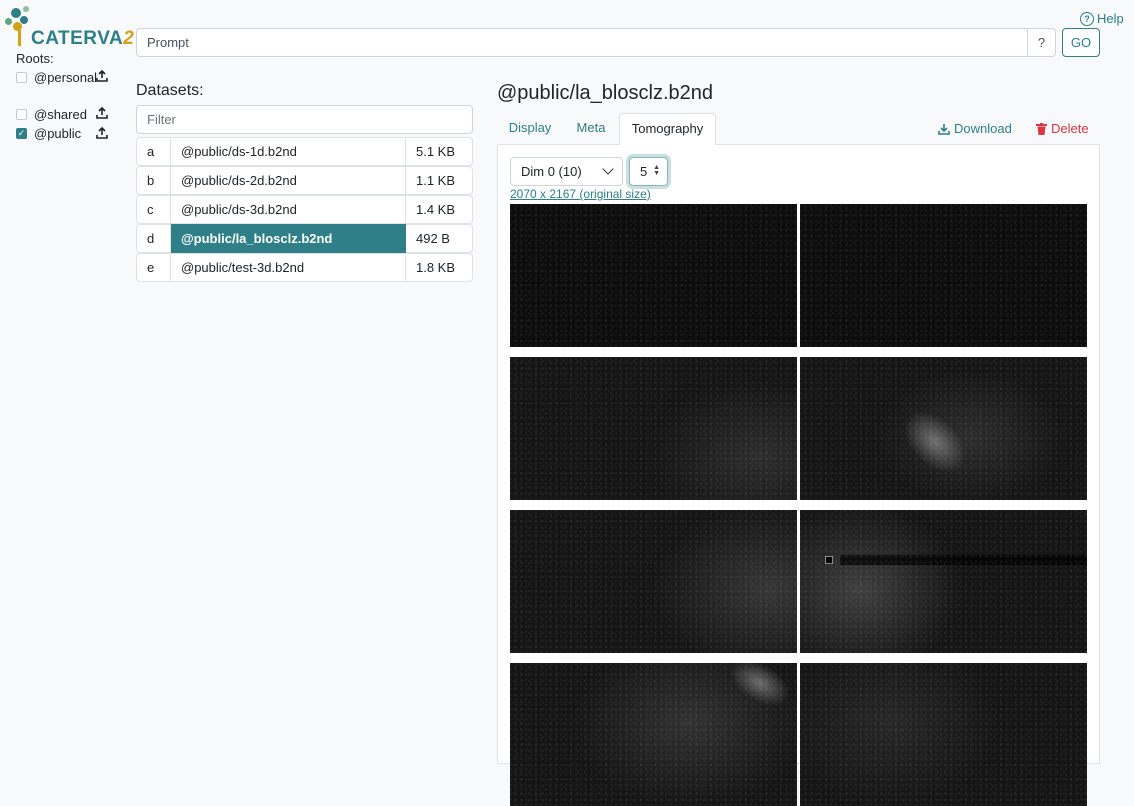  I want to click on help-label: Help, so click(1110, 18).